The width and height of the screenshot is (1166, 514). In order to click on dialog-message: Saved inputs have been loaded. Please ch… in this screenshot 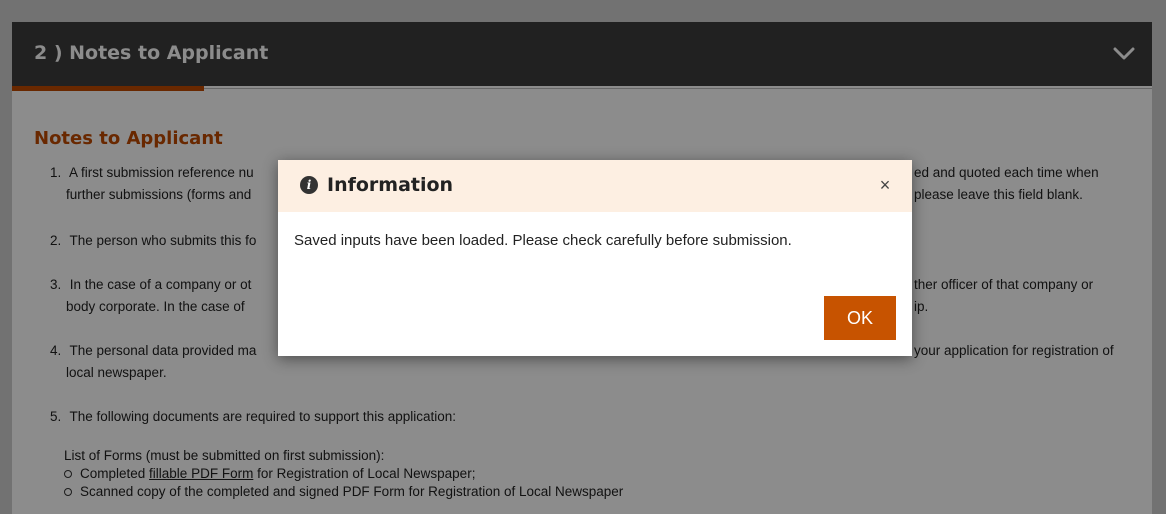, I will do `click(543, 240)`.